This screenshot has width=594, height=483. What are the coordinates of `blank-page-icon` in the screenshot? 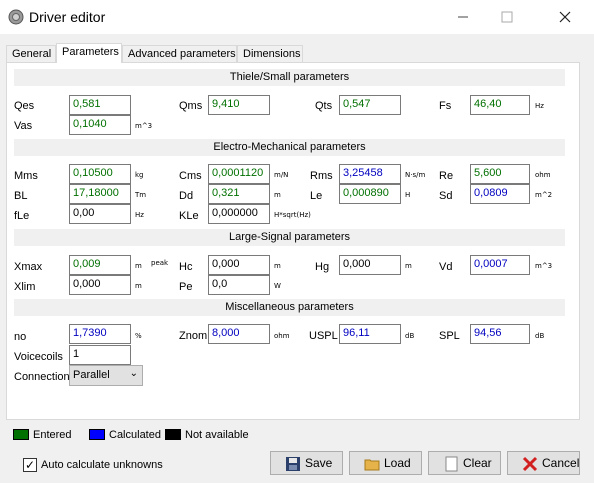 It's located at (451, 464).